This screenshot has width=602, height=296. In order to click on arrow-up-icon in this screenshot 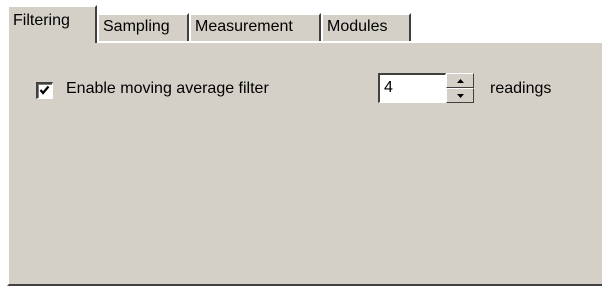, I will do `click(460, 81)`.